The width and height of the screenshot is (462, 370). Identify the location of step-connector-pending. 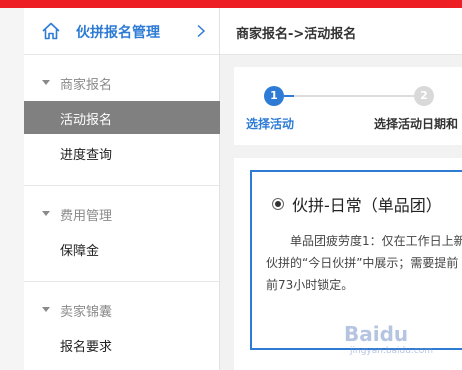
(354, 96).